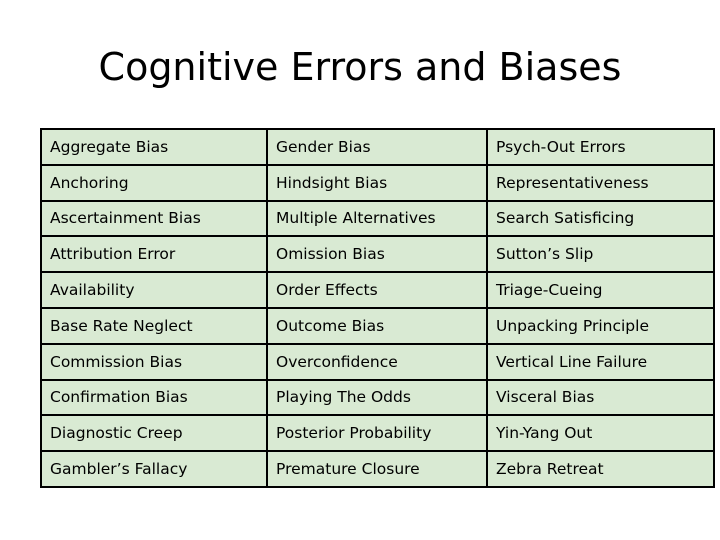 The image size is (720, 540). I want to click on page-title: Cognitive Errors and Biases, so click(360, 67).